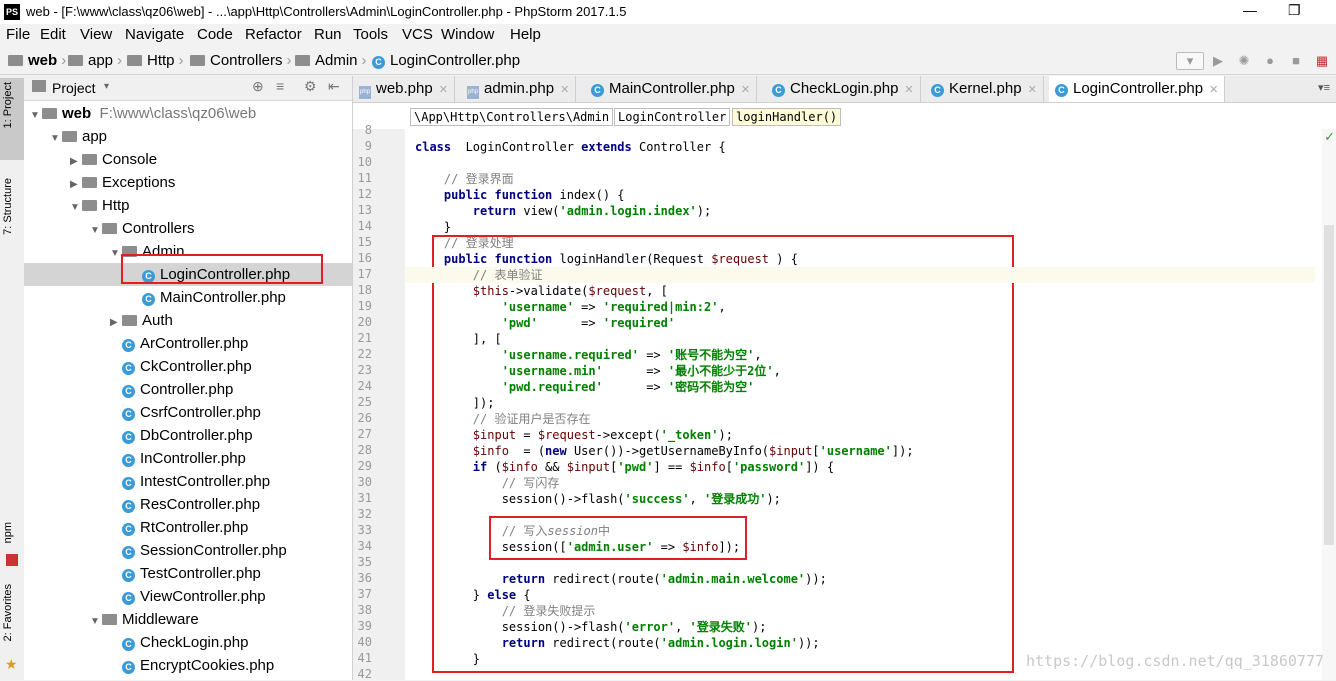 Image resolution: width=1336 pixels, height=681 pixels. I want to click on tree-item-label: Auth, so click(157, 320).